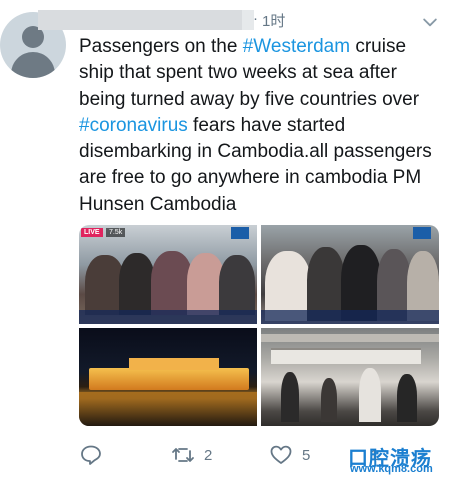 This screenshot has width=450, height=478. I want to click on chevron-down-icon, so click(430, 22).